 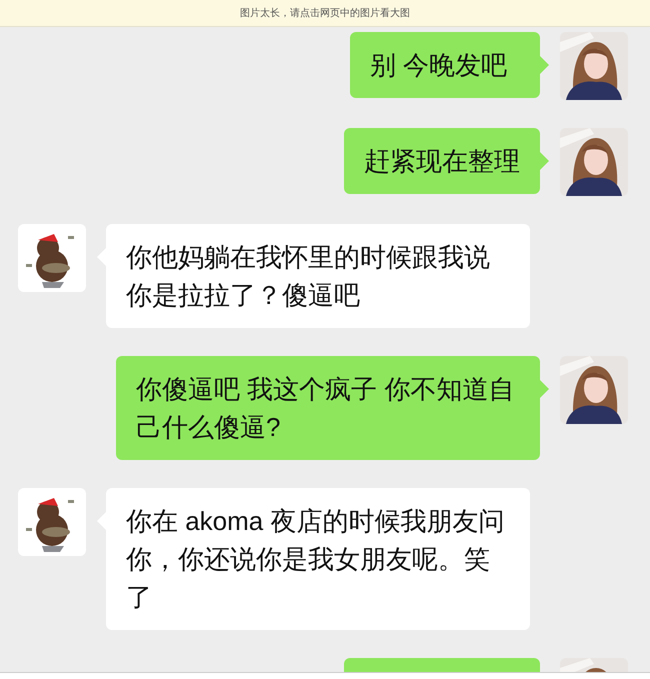 I want to click on message-bubble: 别 今晚发吧, so click(x=445, y=65).